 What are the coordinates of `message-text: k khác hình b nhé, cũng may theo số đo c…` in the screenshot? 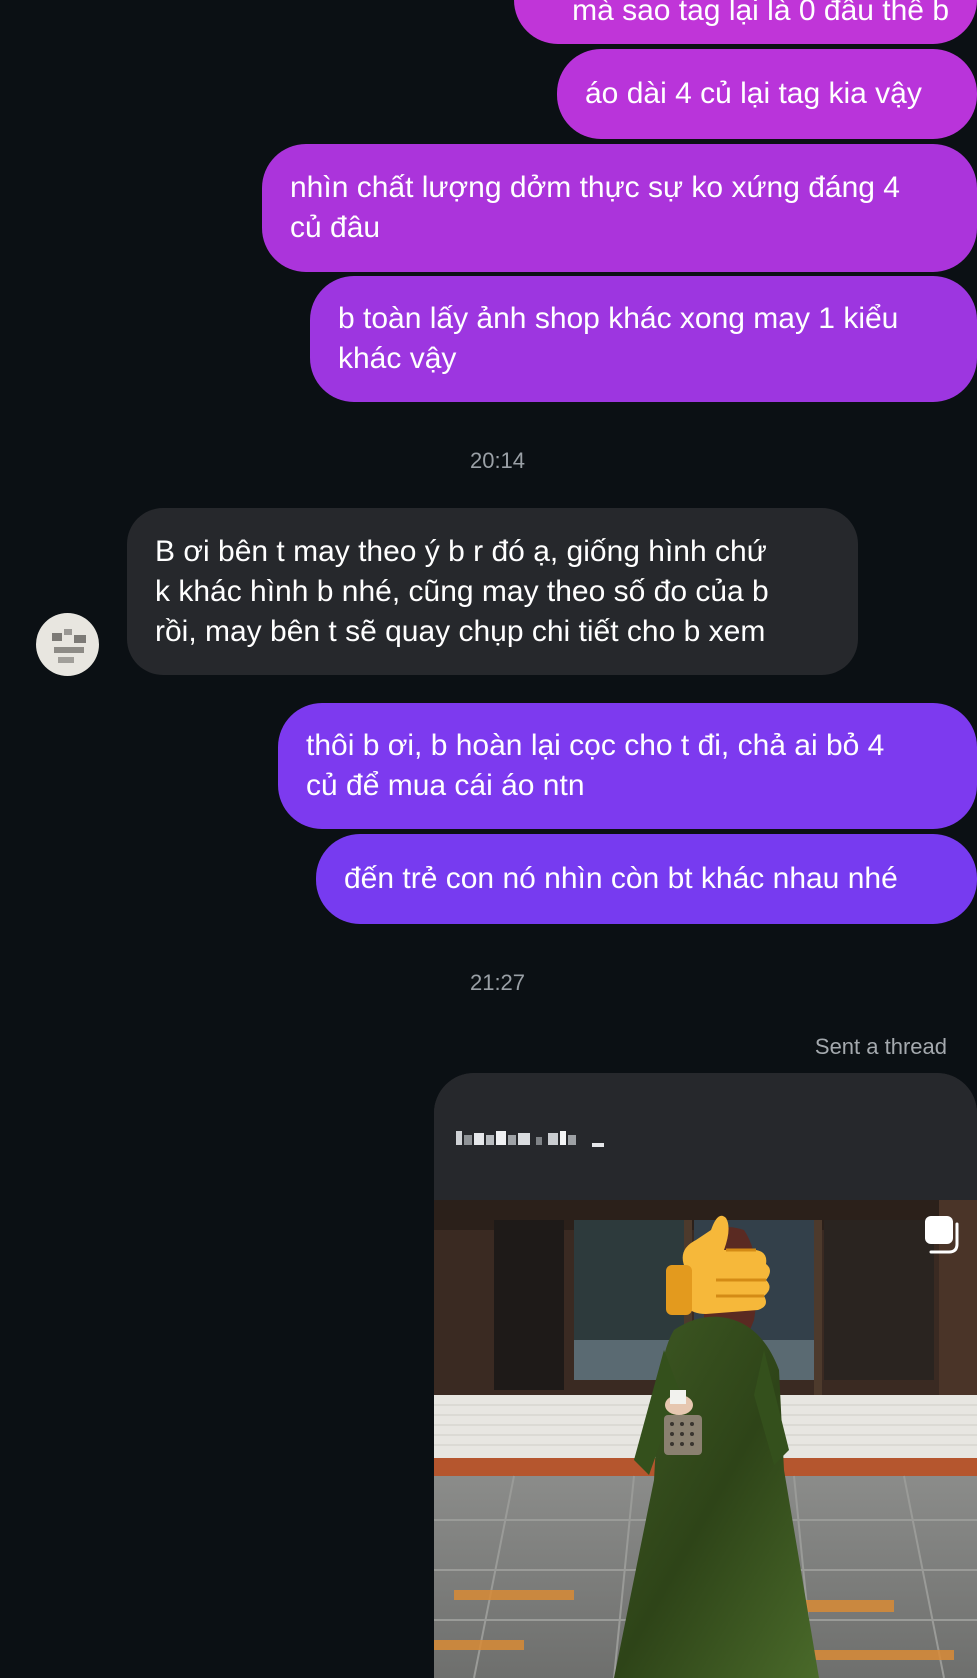 It's located at (462, 591).